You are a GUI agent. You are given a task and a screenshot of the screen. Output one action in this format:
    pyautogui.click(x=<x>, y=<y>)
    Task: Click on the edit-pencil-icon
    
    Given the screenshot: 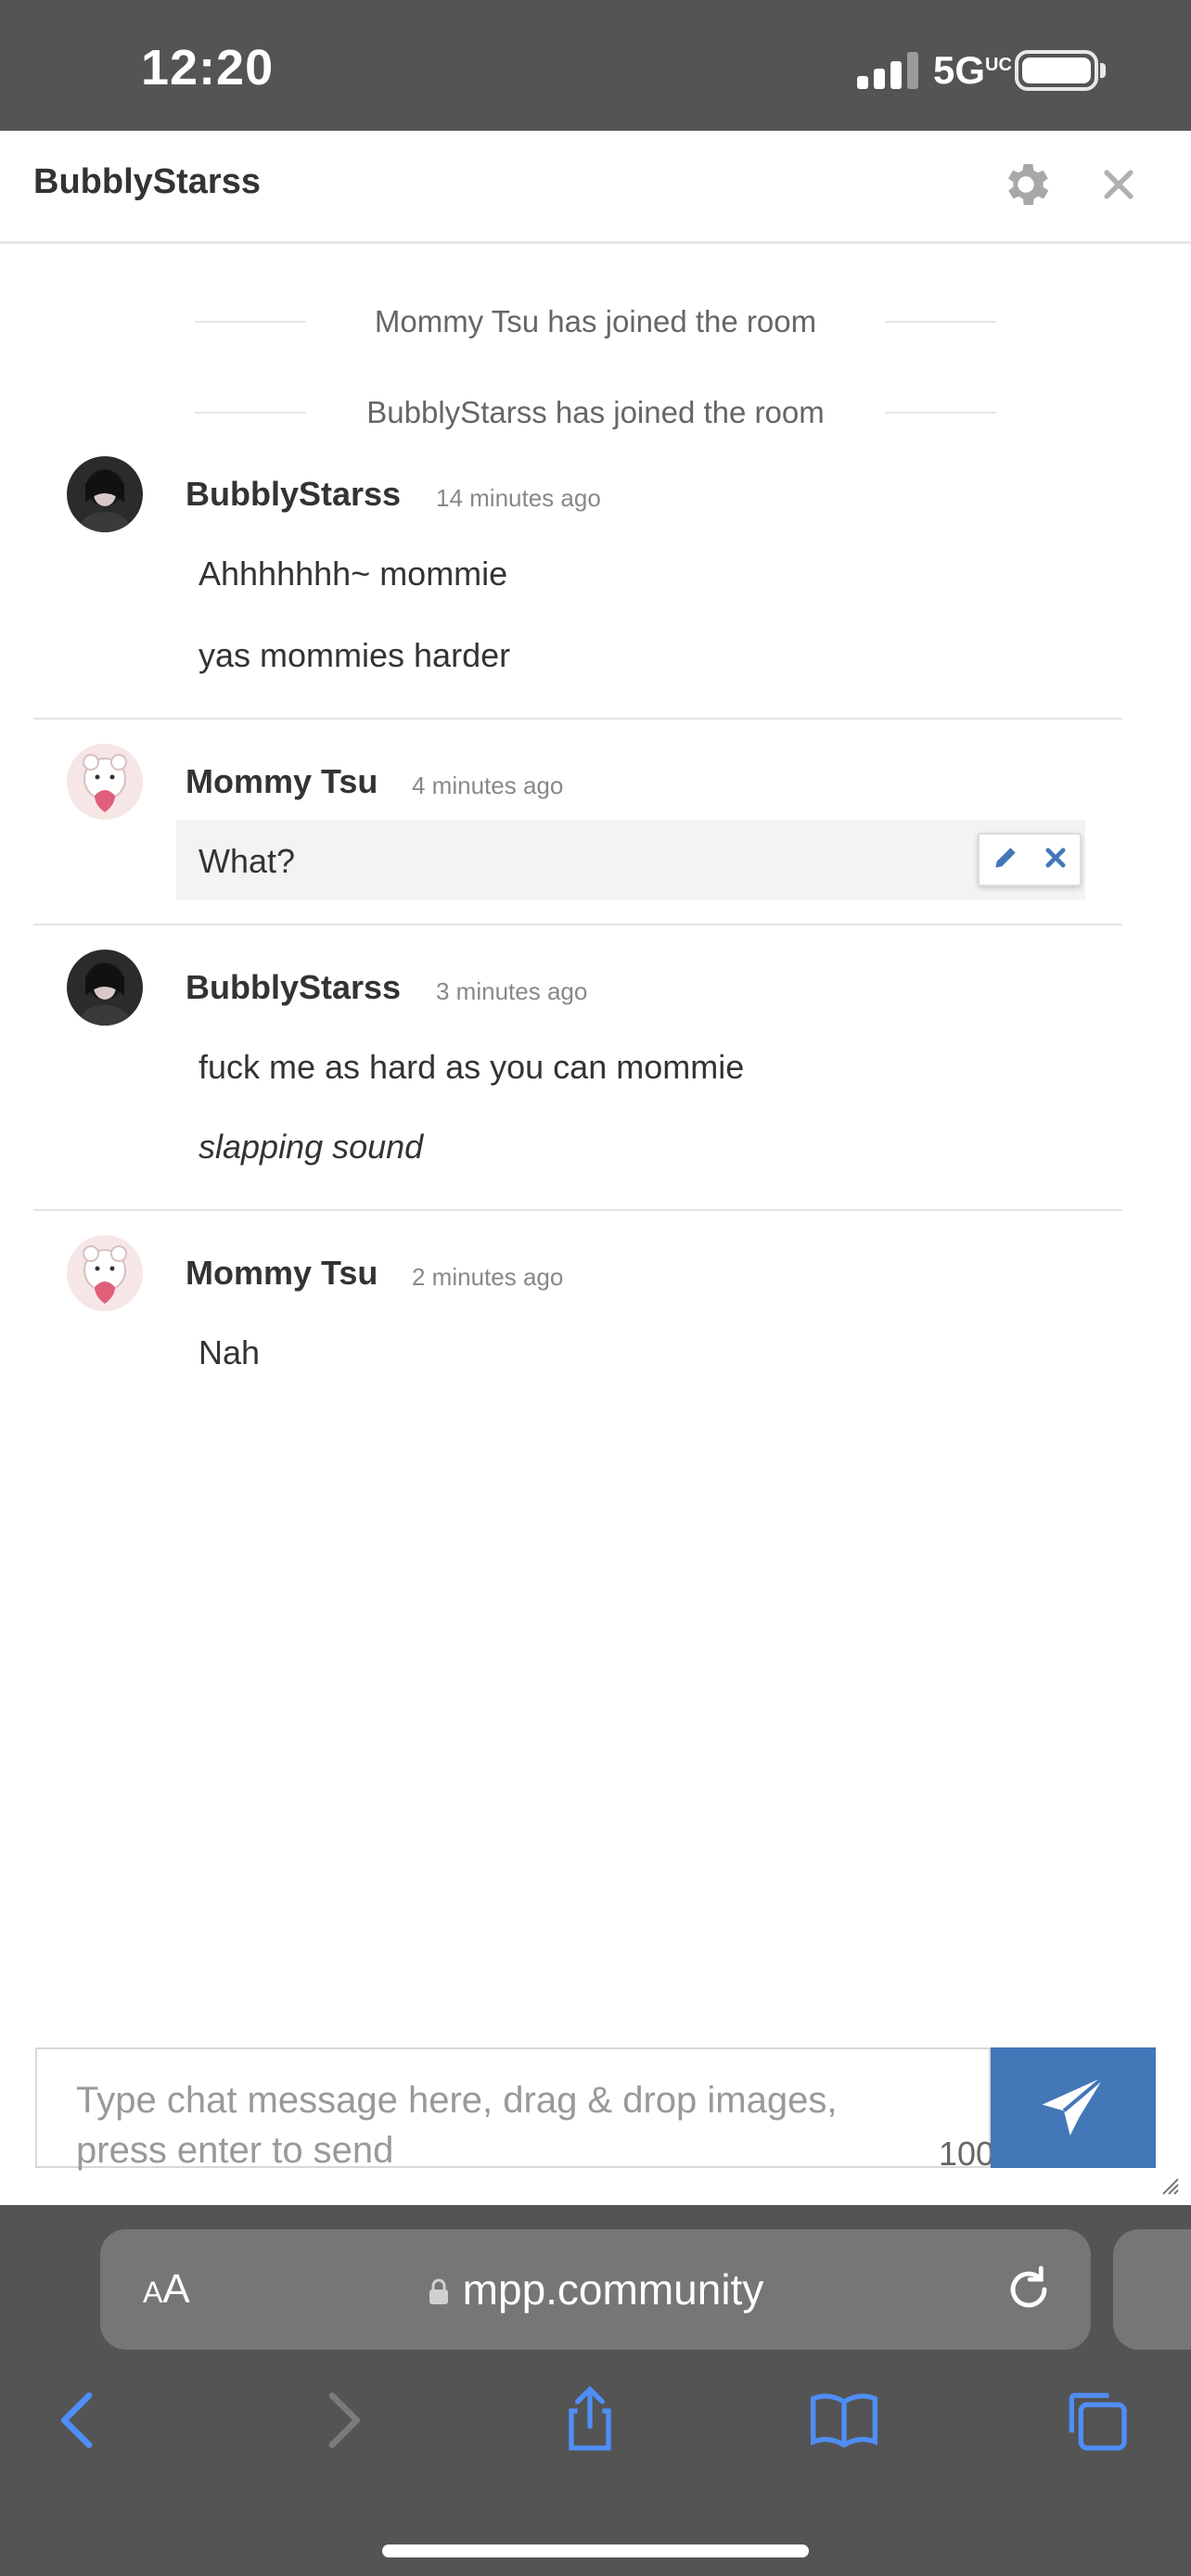 What is the action you would take?
    pyautogui.click(x=1006, y=860)
    